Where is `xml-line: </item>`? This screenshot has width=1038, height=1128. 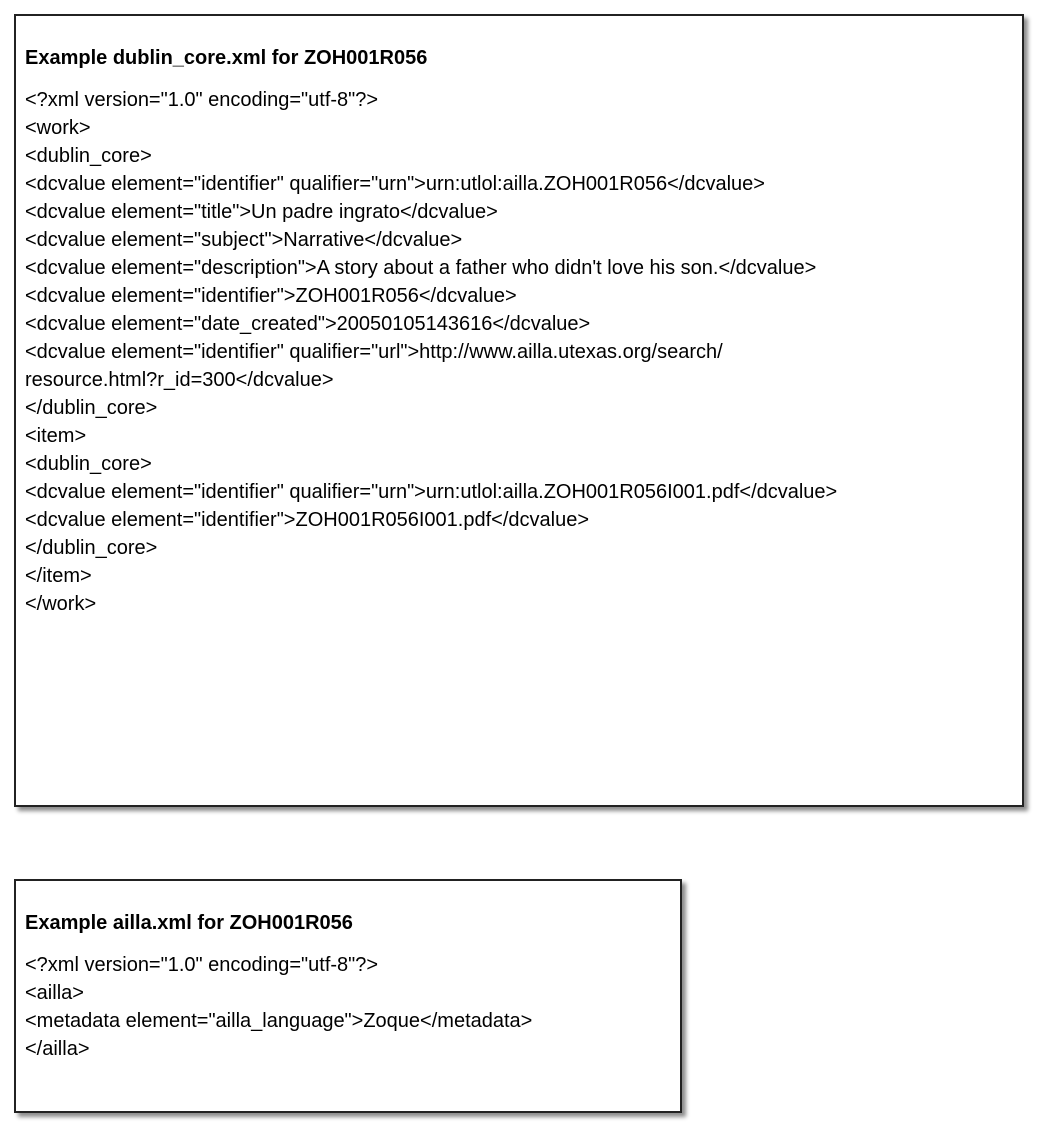
xml-line: </item> is located at coordinates (58, 576).